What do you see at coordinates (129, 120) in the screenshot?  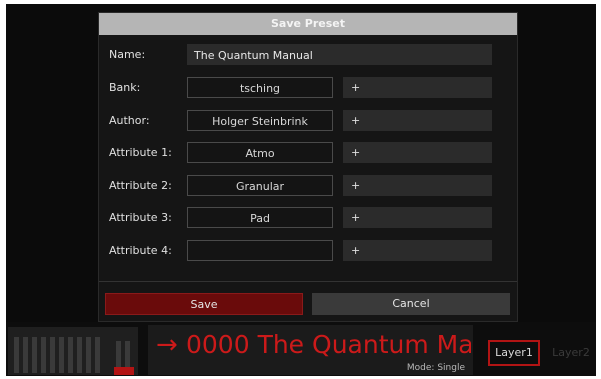 I see `author-label: Author:` at bounding box center [129, 120].